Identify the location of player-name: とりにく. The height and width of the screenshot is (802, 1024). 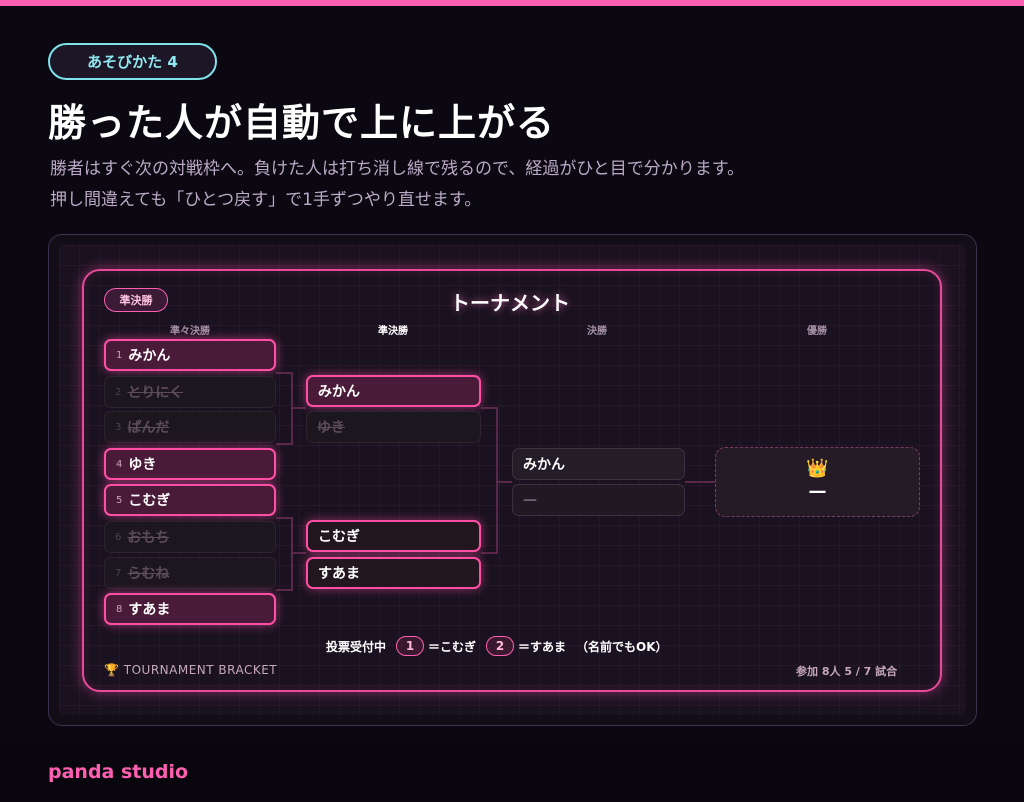
(155, 393).